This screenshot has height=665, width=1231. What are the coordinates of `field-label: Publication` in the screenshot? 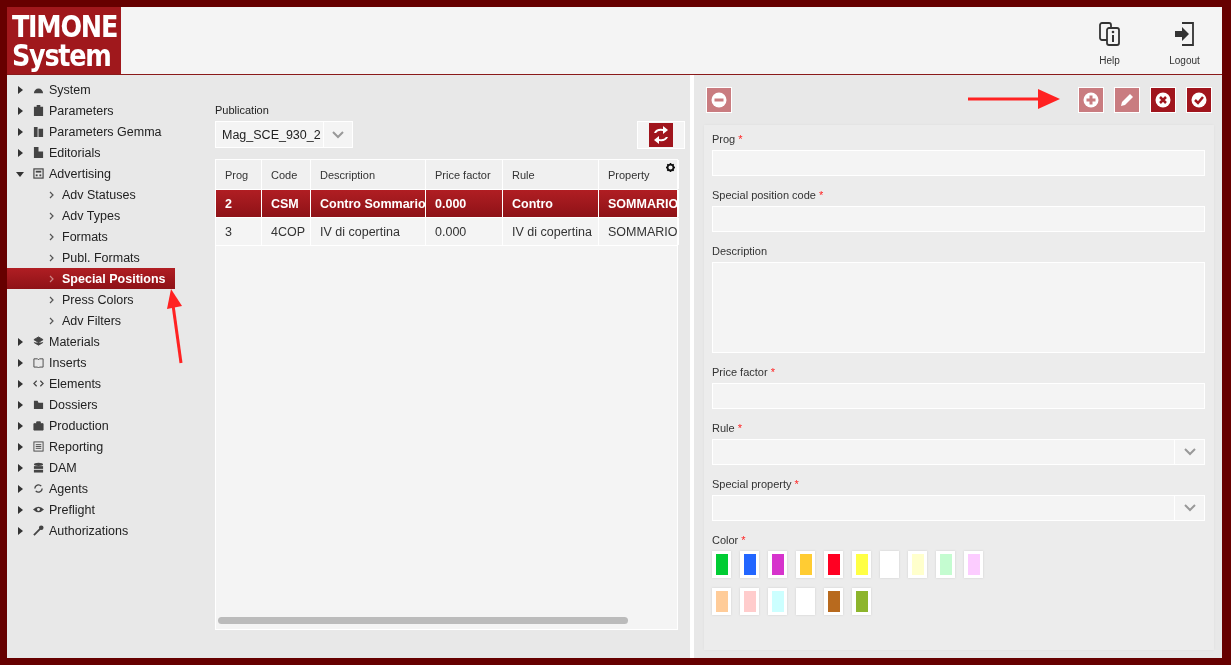 It's located at (242, 110).